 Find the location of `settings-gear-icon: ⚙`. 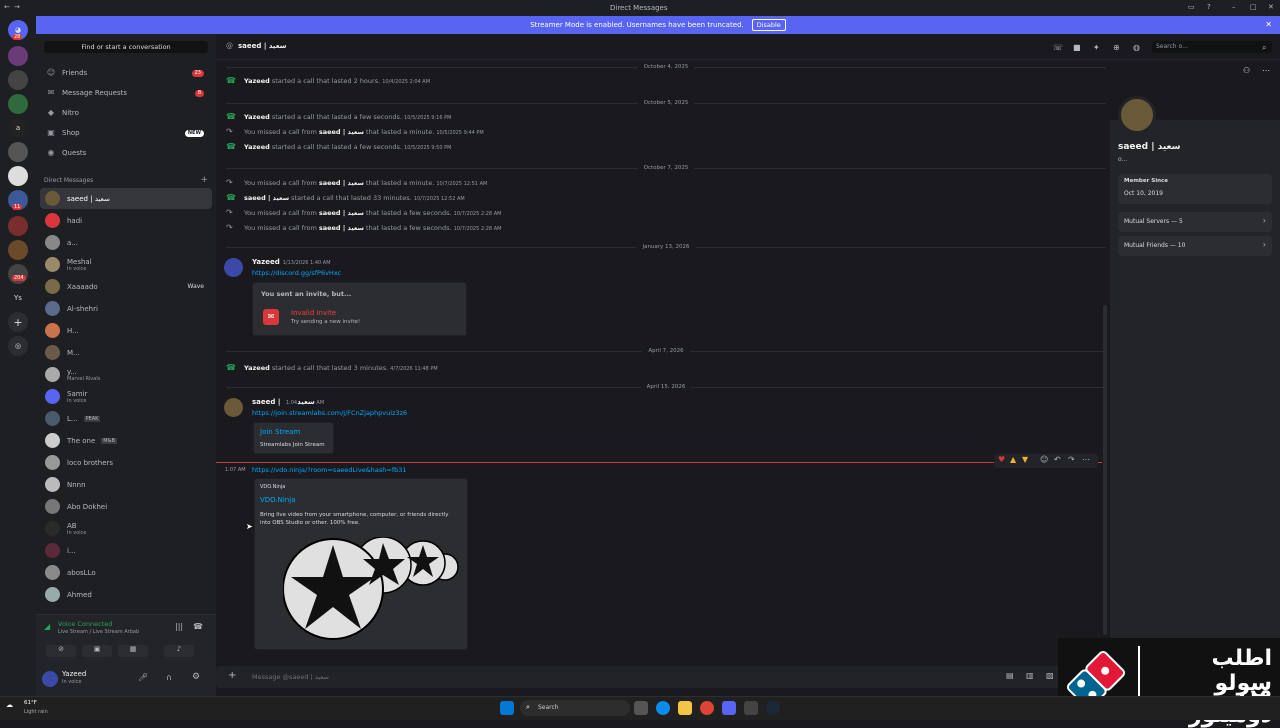

settings-gear-icon: ⚙ is located at coordinates (196, 677).